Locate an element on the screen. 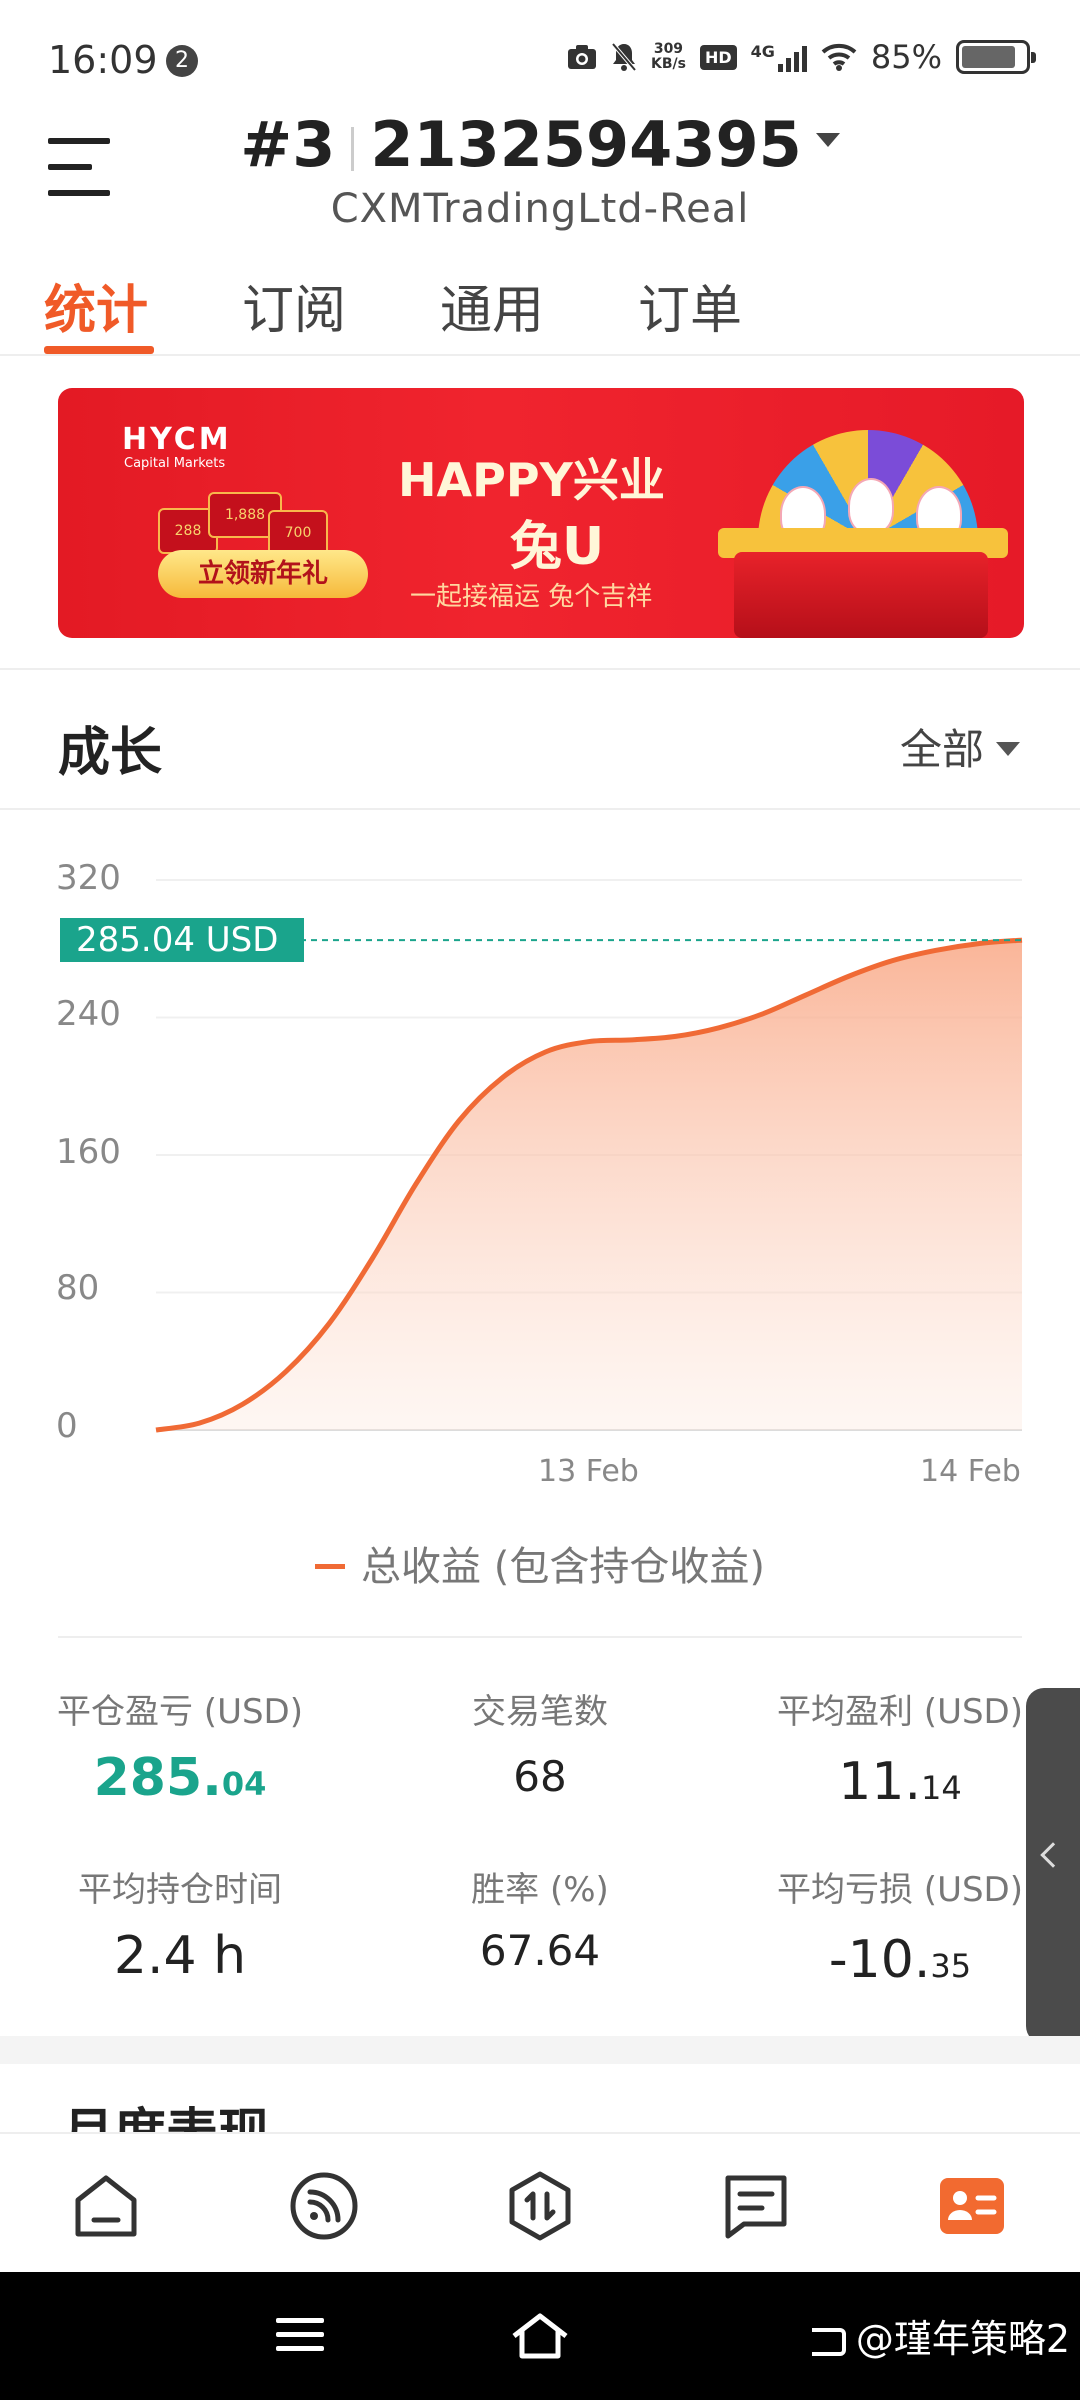  banner-title-2: 兔U is located at coordinates (557, 547).